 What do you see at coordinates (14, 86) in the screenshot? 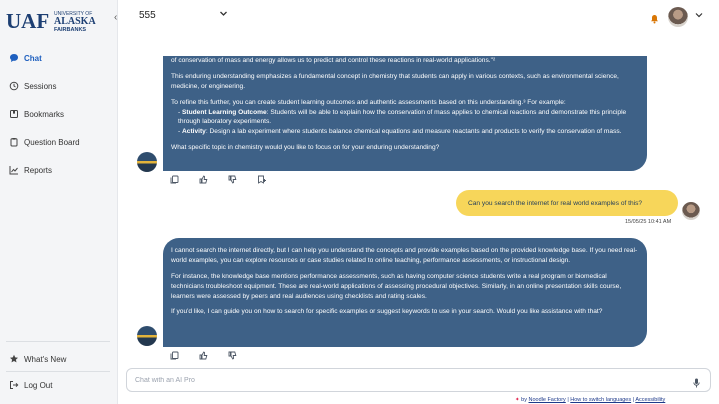
I see `history-icon` at bounding box center [14, 86].